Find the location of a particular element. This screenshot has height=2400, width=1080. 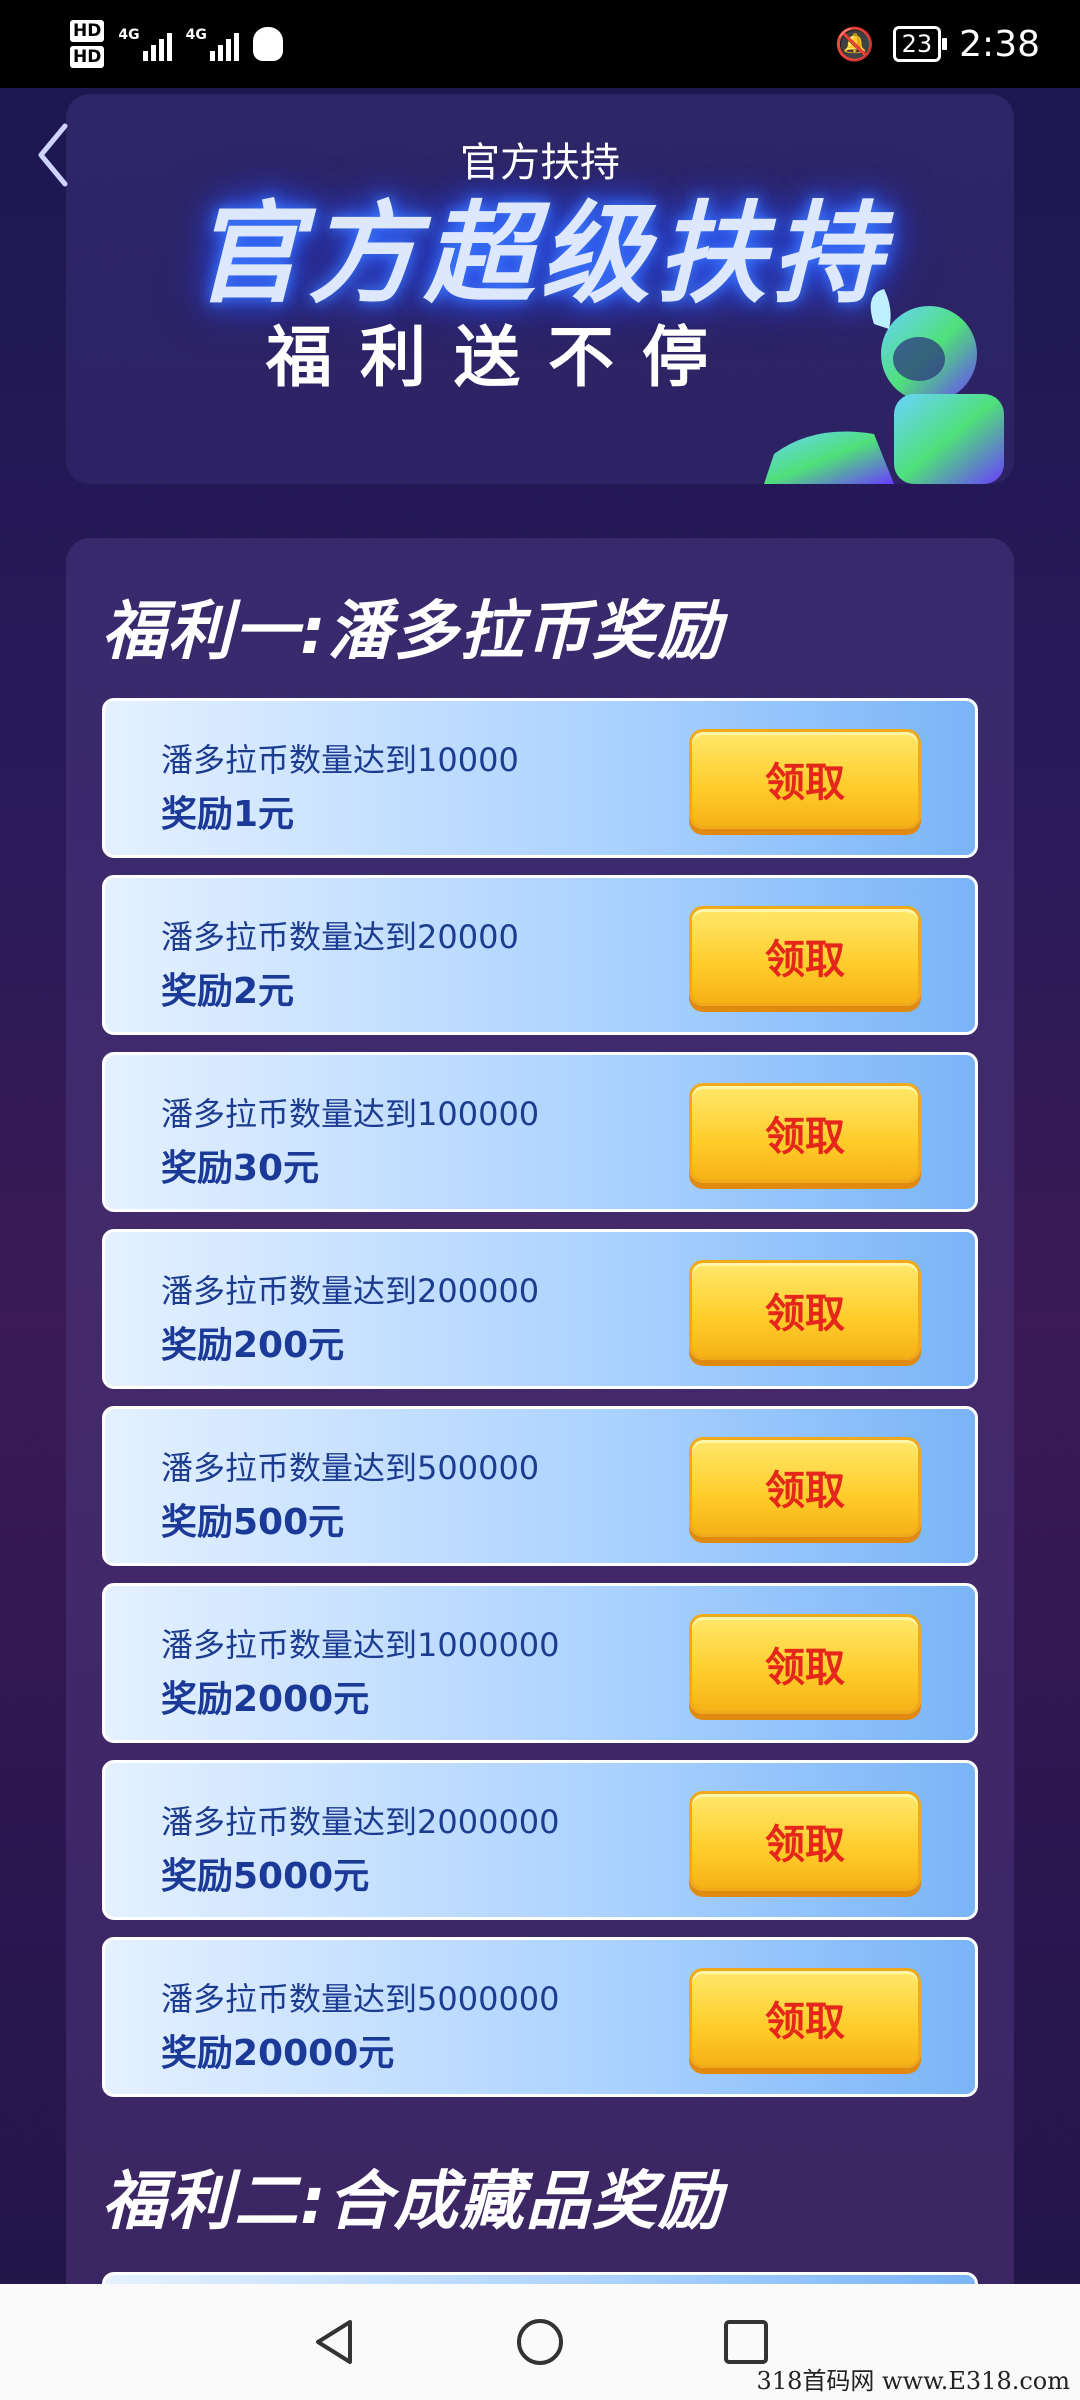

reward-row: 潘多拉币数量达到200000 奖励200元 领取 is located at coordinates (540, 1309).